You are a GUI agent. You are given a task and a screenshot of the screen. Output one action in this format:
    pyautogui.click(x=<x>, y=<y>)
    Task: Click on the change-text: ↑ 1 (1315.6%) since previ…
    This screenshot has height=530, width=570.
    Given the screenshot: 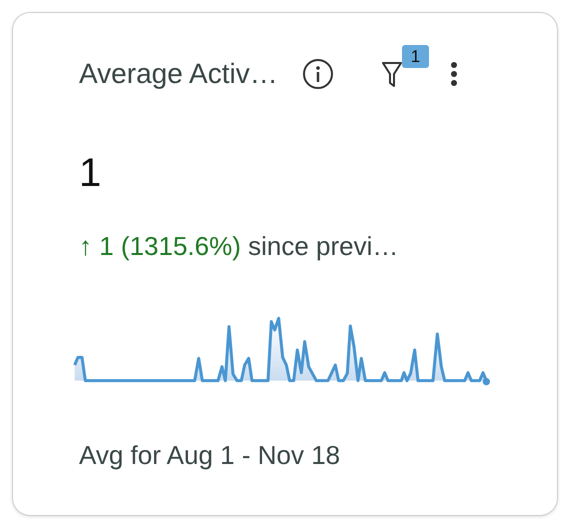 What is the action you would take?
    pyautogui.click(x=239, y=246)
    